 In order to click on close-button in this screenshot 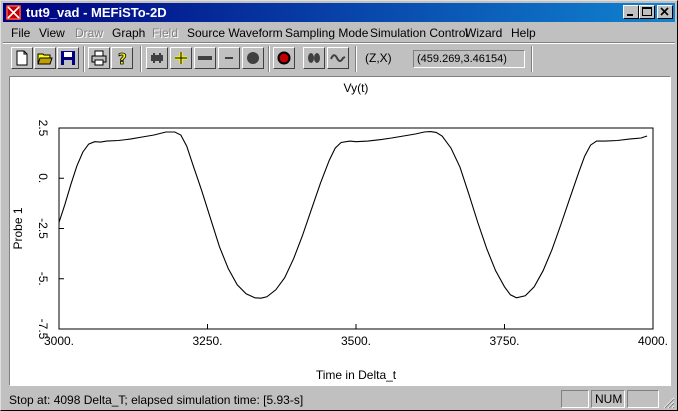, I will do `click(665, 12)`.